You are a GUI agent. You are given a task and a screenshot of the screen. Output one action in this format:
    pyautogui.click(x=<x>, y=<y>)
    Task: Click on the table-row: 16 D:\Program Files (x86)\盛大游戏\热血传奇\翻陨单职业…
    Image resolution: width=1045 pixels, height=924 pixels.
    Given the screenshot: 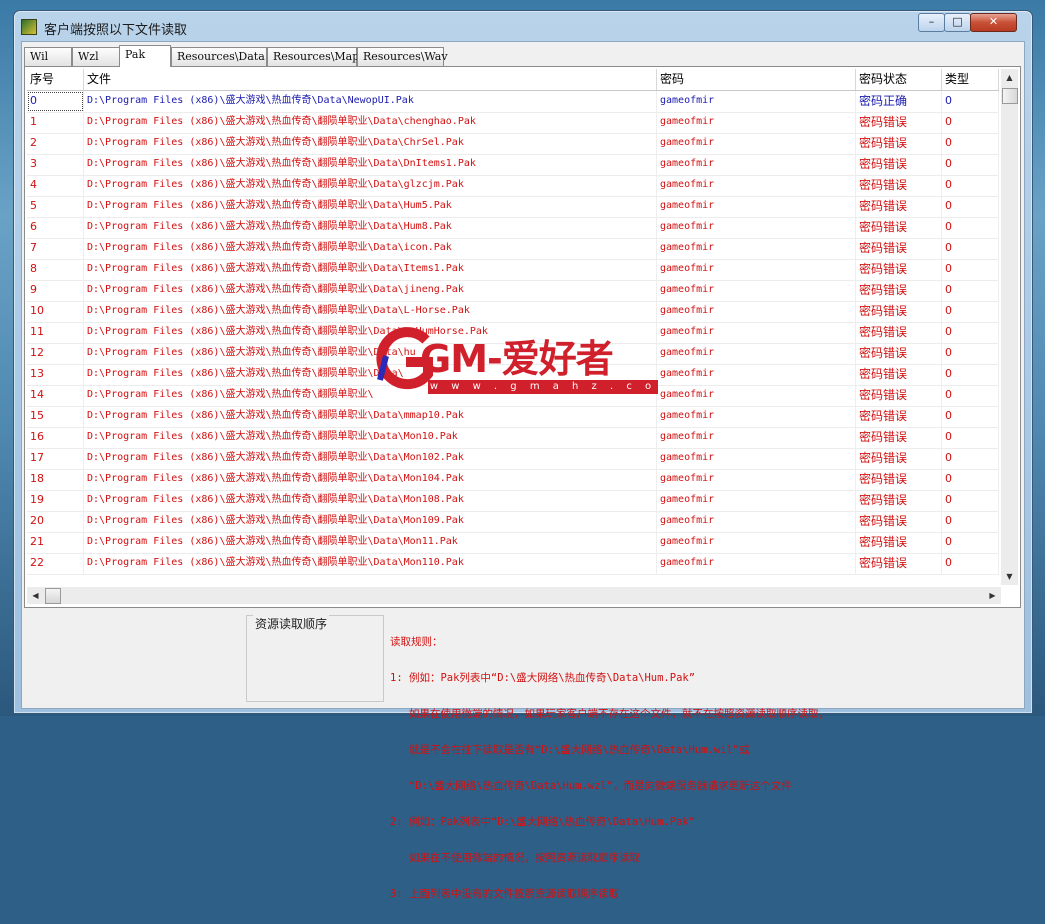 What is the action you would take?
    pyautogui.click(x=513, y=438)
    